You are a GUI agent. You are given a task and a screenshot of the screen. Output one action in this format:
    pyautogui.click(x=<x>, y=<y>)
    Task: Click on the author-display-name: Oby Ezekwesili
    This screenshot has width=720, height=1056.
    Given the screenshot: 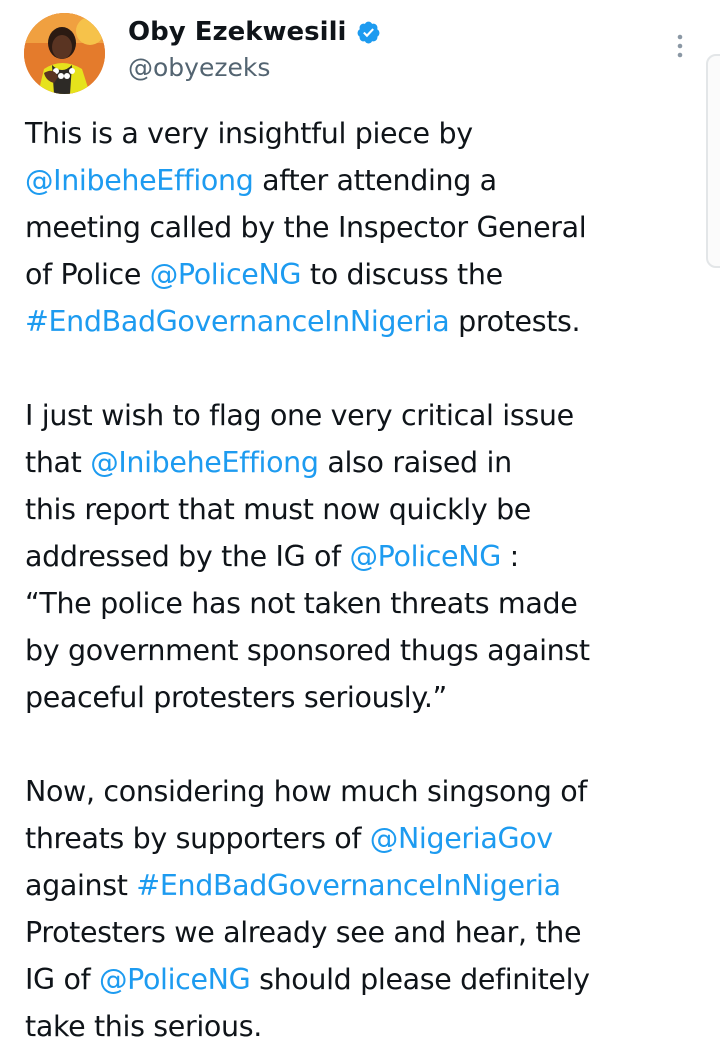 What is the action you would take?
    pyautogui.click(x=237, y=32)
    